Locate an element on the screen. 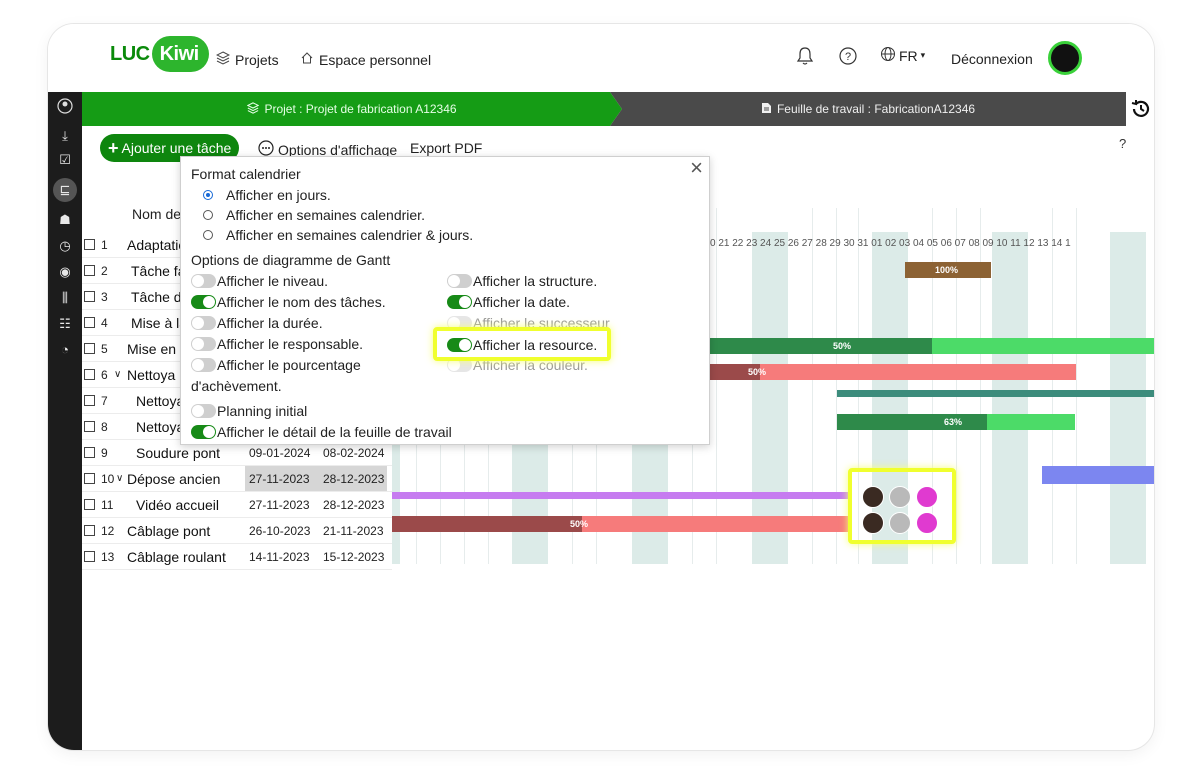 This screenshot has width=1203, height=771. task-start-date: 14-11-2023 is located at coordinates (279, 557).